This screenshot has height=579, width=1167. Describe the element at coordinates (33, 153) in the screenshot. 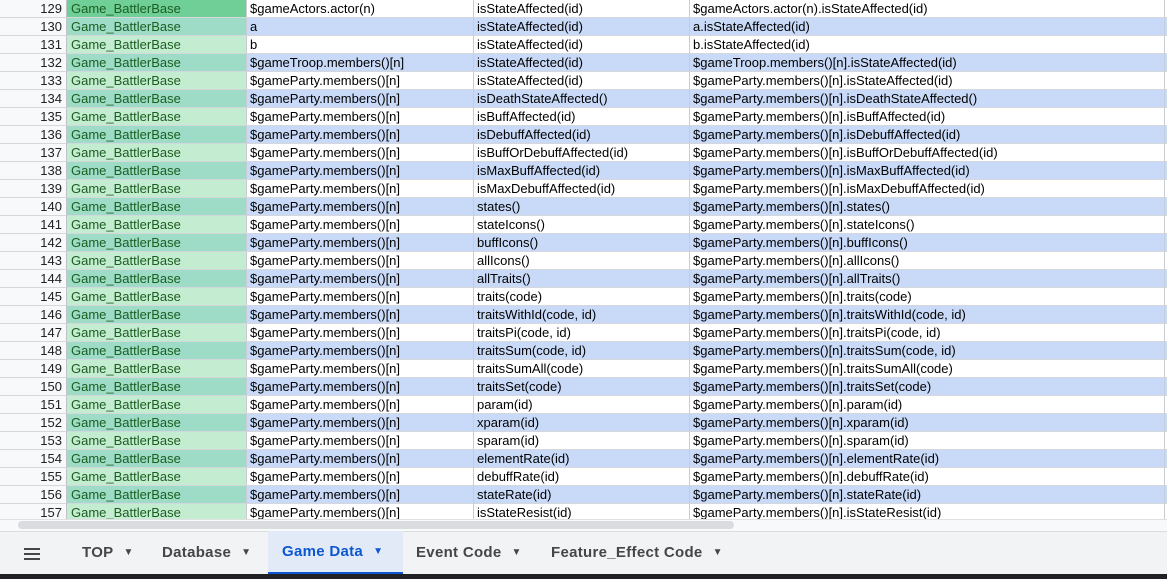

I see `row-number: 137` at that location.